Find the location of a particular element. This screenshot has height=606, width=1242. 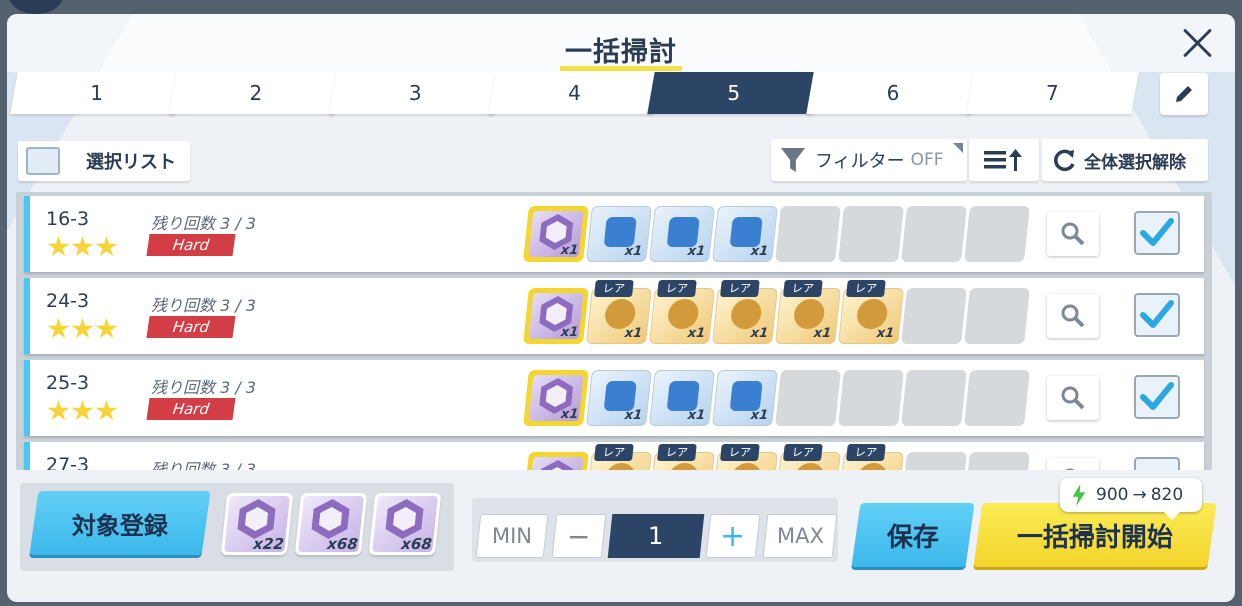

max-label: MAX is located at coordinates (800, 536).